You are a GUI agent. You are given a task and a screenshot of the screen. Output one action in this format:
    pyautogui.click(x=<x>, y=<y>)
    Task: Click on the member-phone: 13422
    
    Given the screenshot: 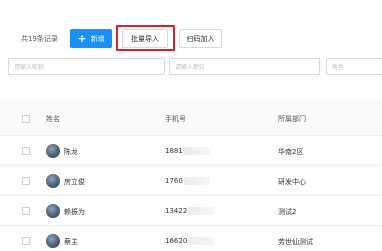 What is the action you would take?
    pyautogui.click(x=190, y=211)
    